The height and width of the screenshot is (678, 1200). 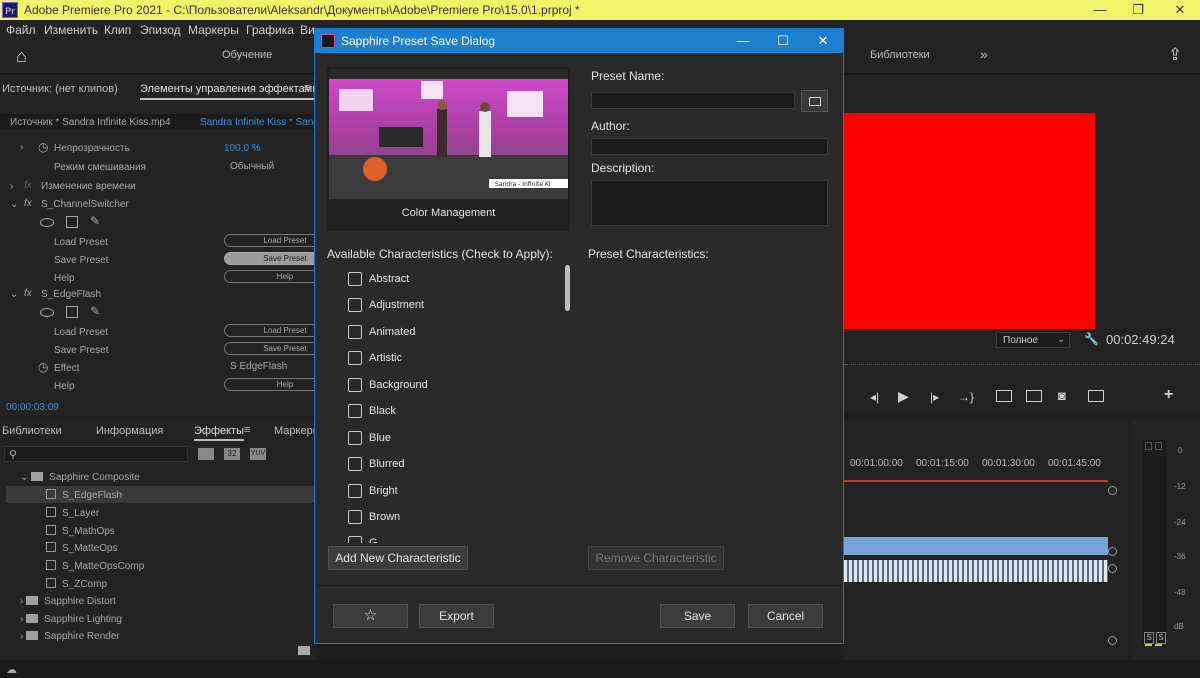 What do you see at coordinates (448, 539) in the screenshot?
I see `characteristic-partial: G` at bounding box center [448, 539].